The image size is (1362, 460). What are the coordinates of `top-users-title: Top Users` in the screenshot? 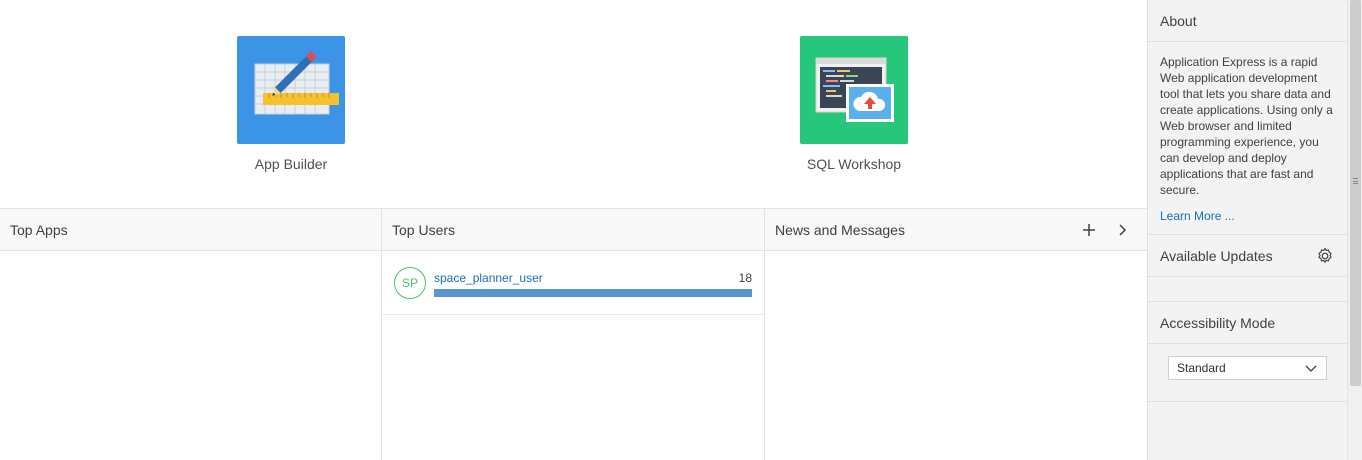 It's located at (424, 229).